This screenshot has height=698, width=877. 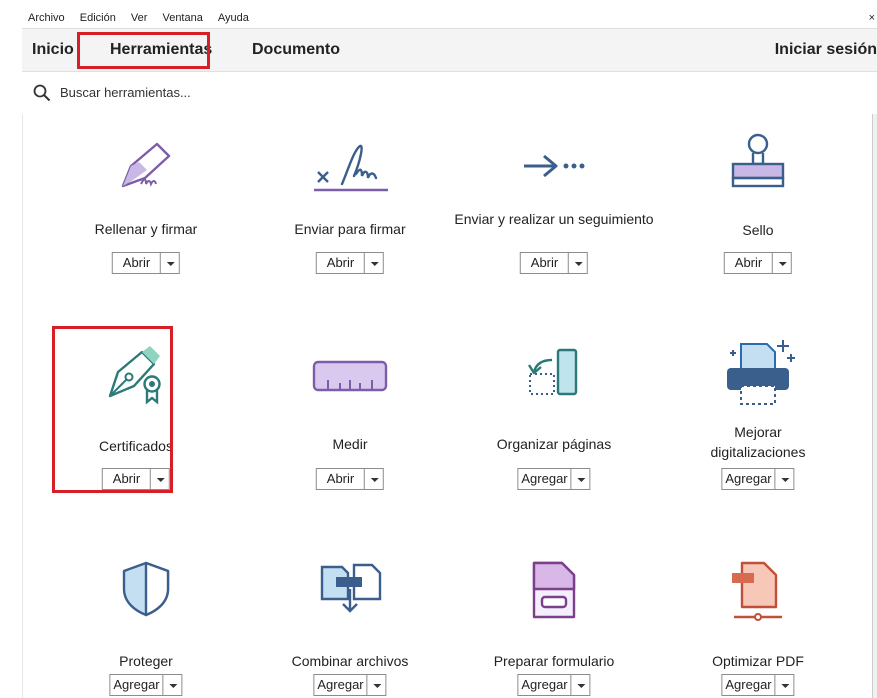 What do you see at coordinates (554, 627) in the screenshot?
I see `tool-preparar-formulario: Preparar formulario Agregar` at bounding box center [554, 627].